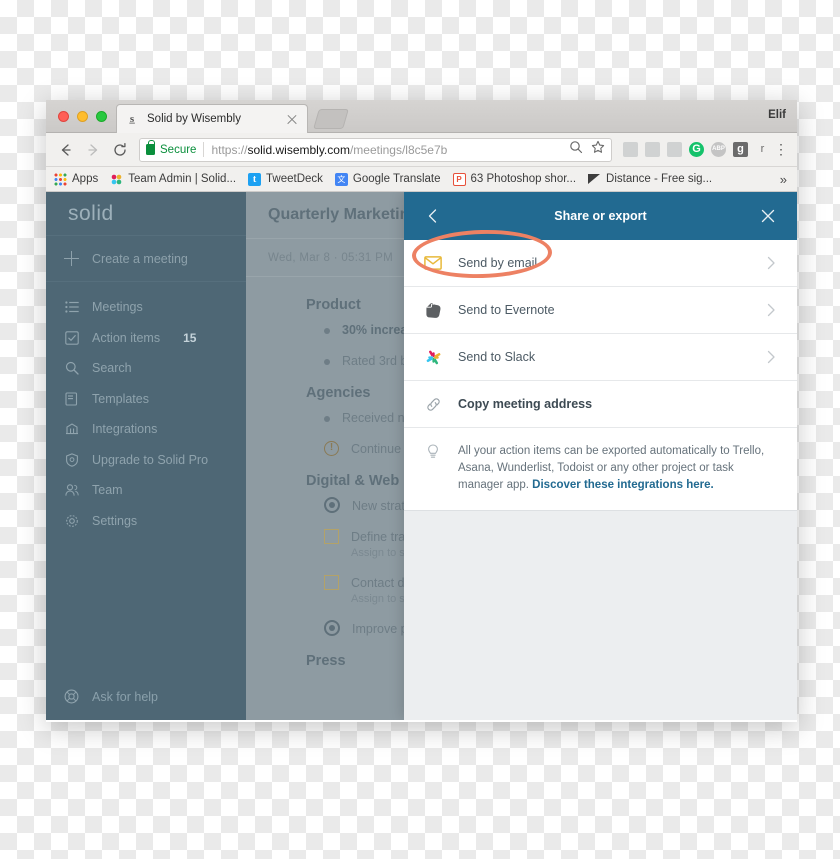  What do you see at coordinates (125, 696) in the screenshot?
I see `ask-for-help-label: Ask for help` at bounding box center [125, 696].